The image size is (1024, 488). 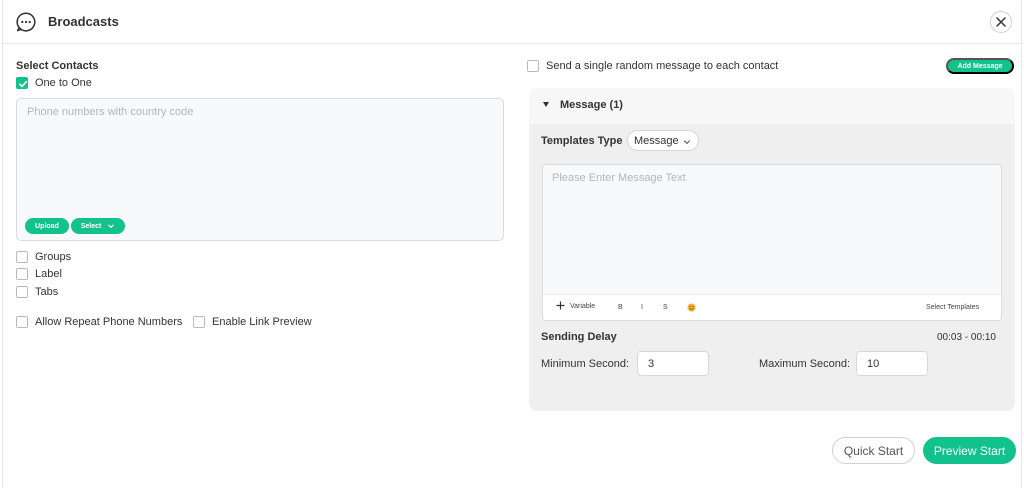 What do you see at coordinates (579, 337) in the screenshot?
I see `sending-delay-label: Sending Delay` at bounding box center [579, 337].